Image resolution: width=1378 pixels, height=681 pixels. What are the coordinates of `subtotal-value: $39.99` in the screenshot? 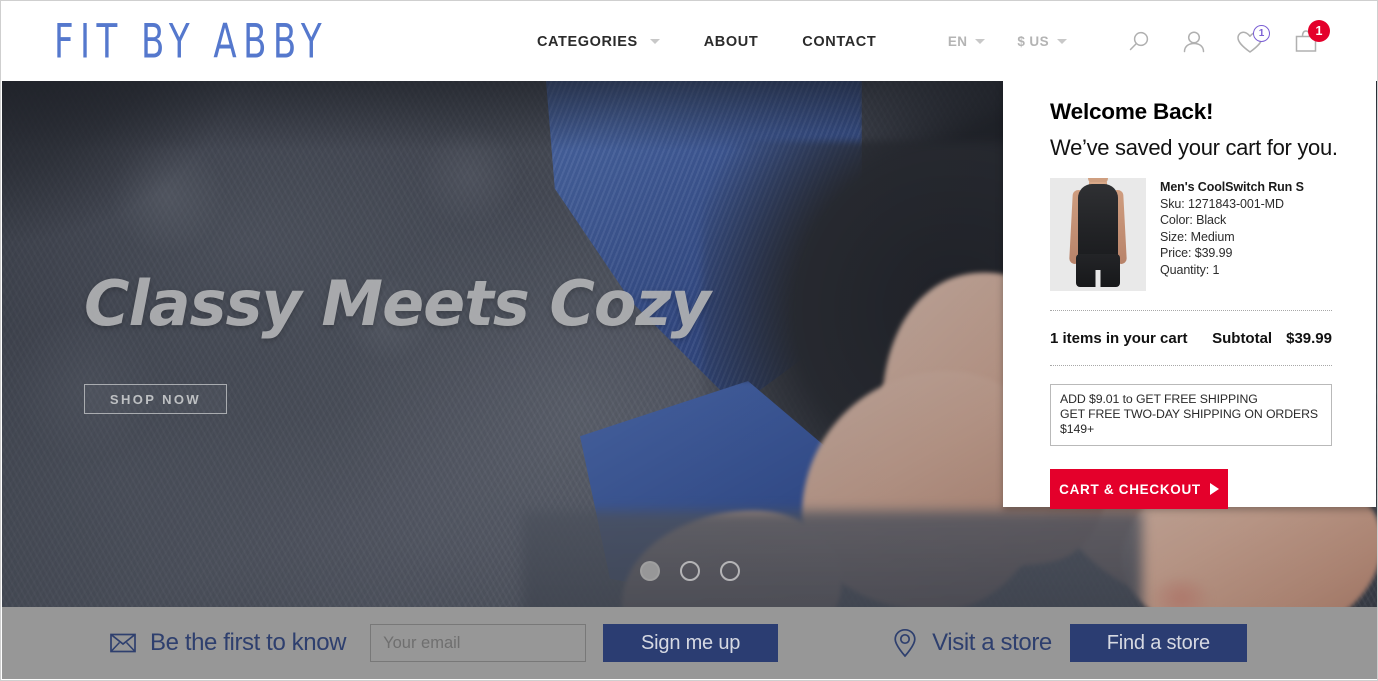 It's located at (1309, 338).